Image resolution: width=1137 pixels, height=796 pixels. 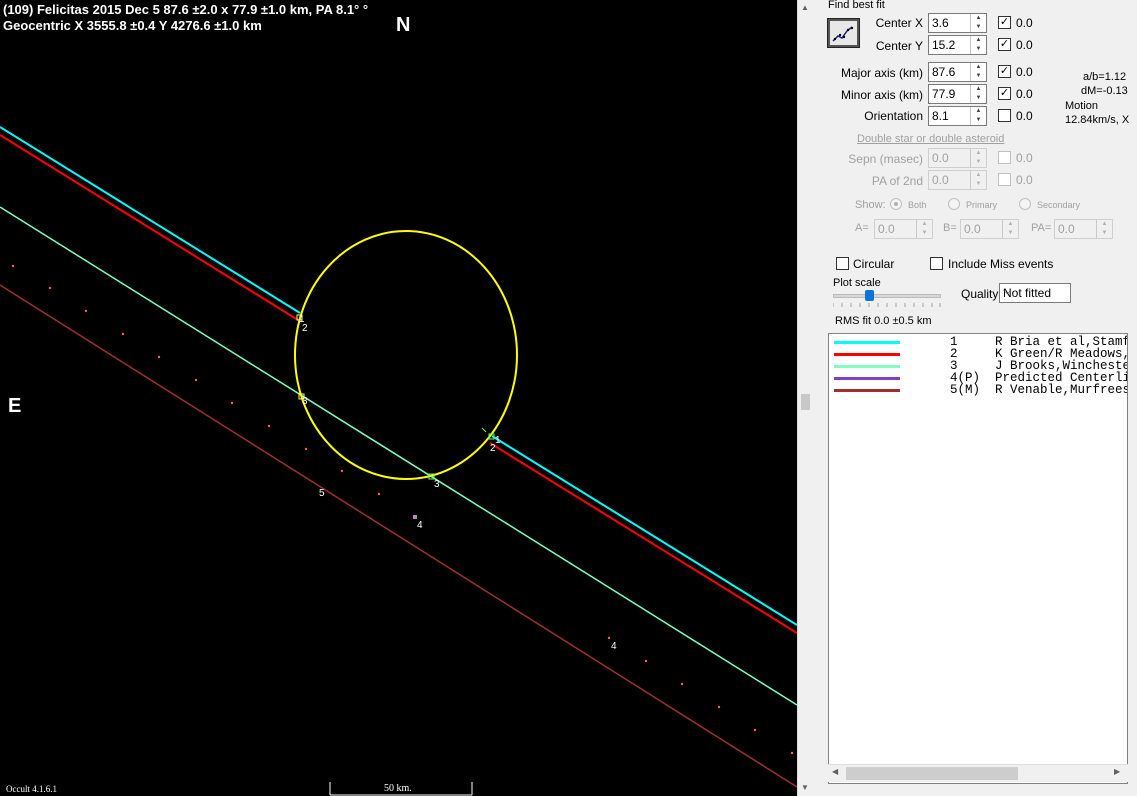 I want to click on find-best-fit-label: Find best fit, so click(x=856, y=5).